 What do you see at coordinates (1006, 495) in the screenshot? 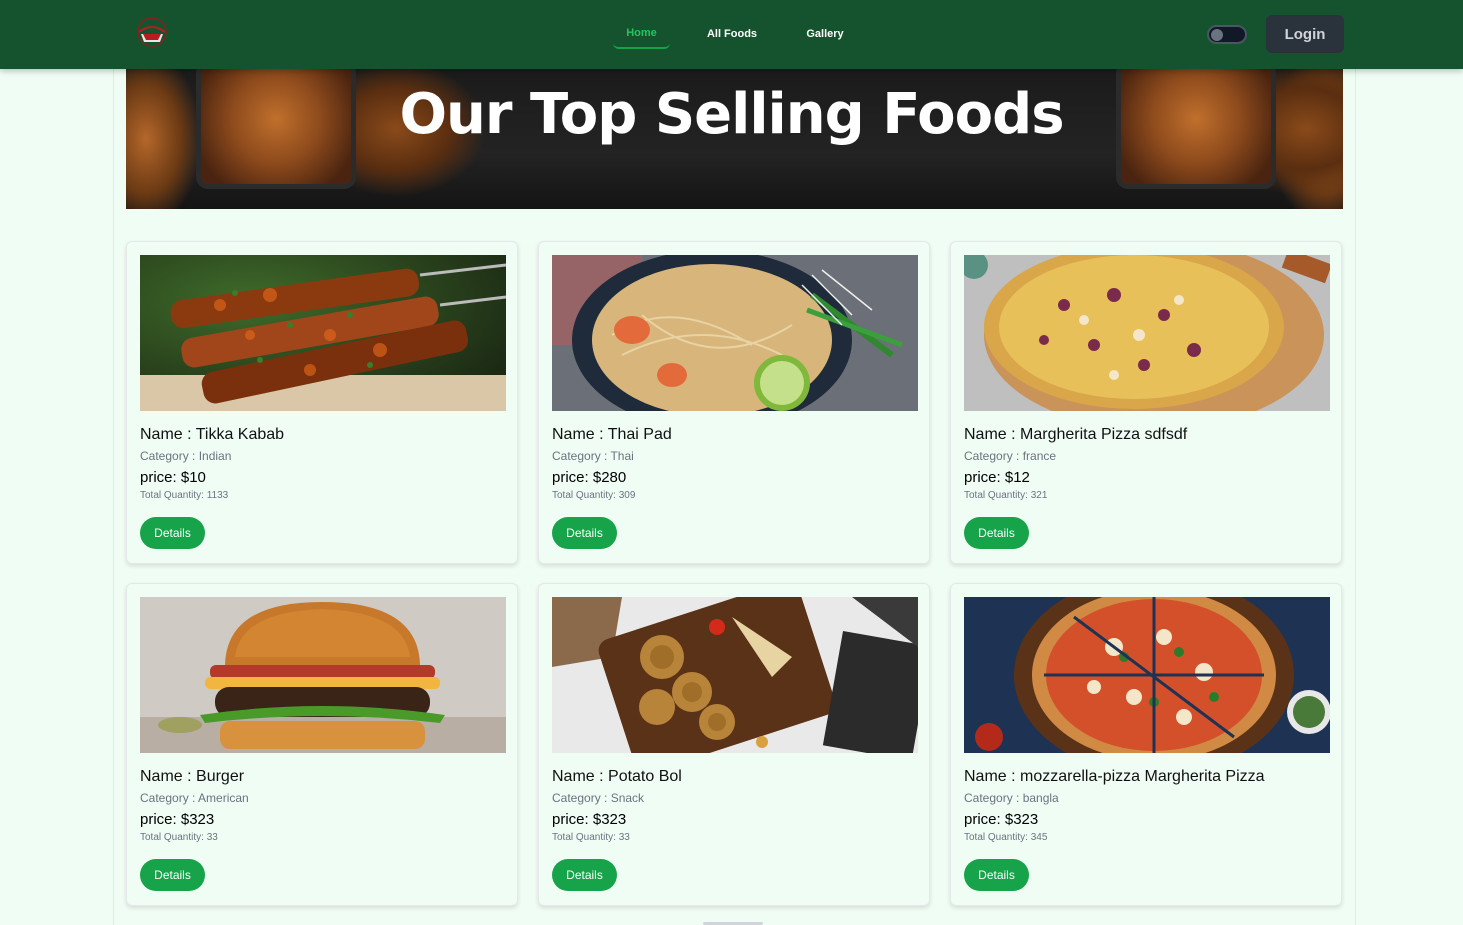
I see `food-quantity: Total Quantity: 321` at bounding box center [1006, 495].